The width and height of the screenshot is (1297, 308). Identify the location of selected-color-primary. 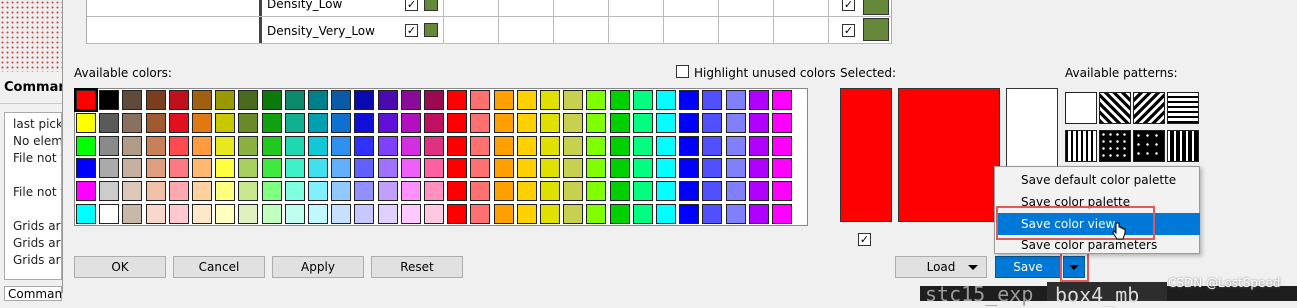
(866, 155).